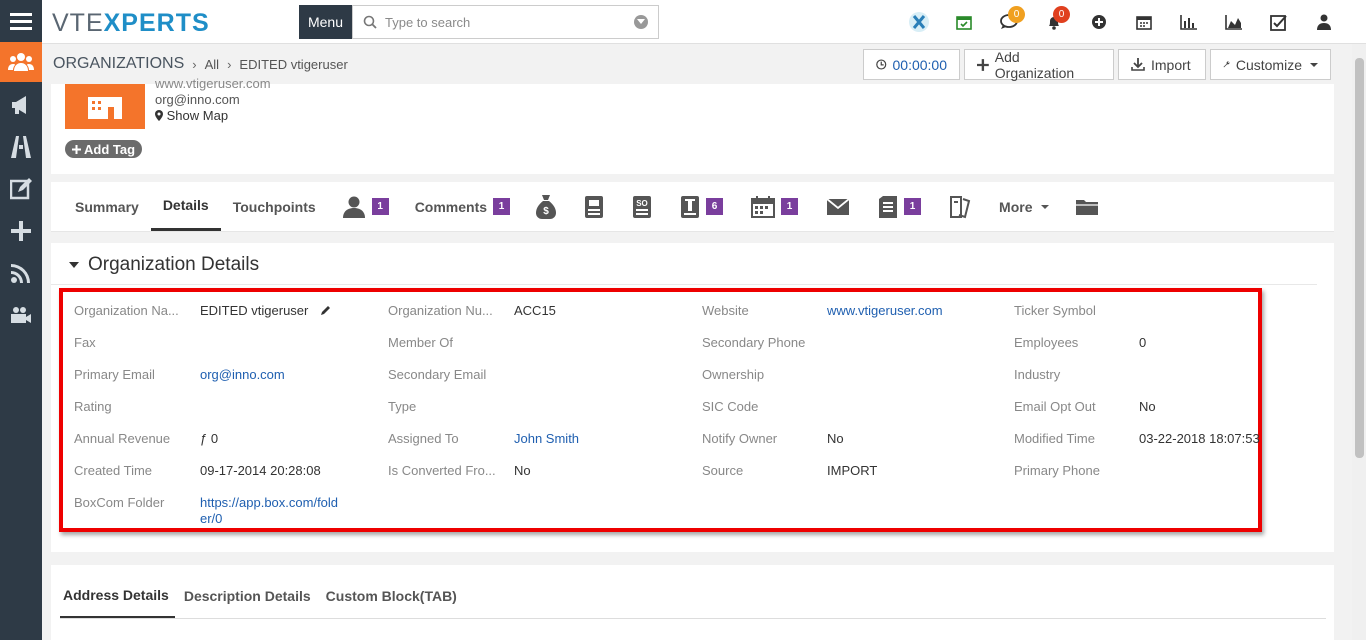 The height and width of the screenshot is (640, 1366). Describe the element at coordinates (963, 22) in the screenshot. I see `calendar-check-icon` at that location.